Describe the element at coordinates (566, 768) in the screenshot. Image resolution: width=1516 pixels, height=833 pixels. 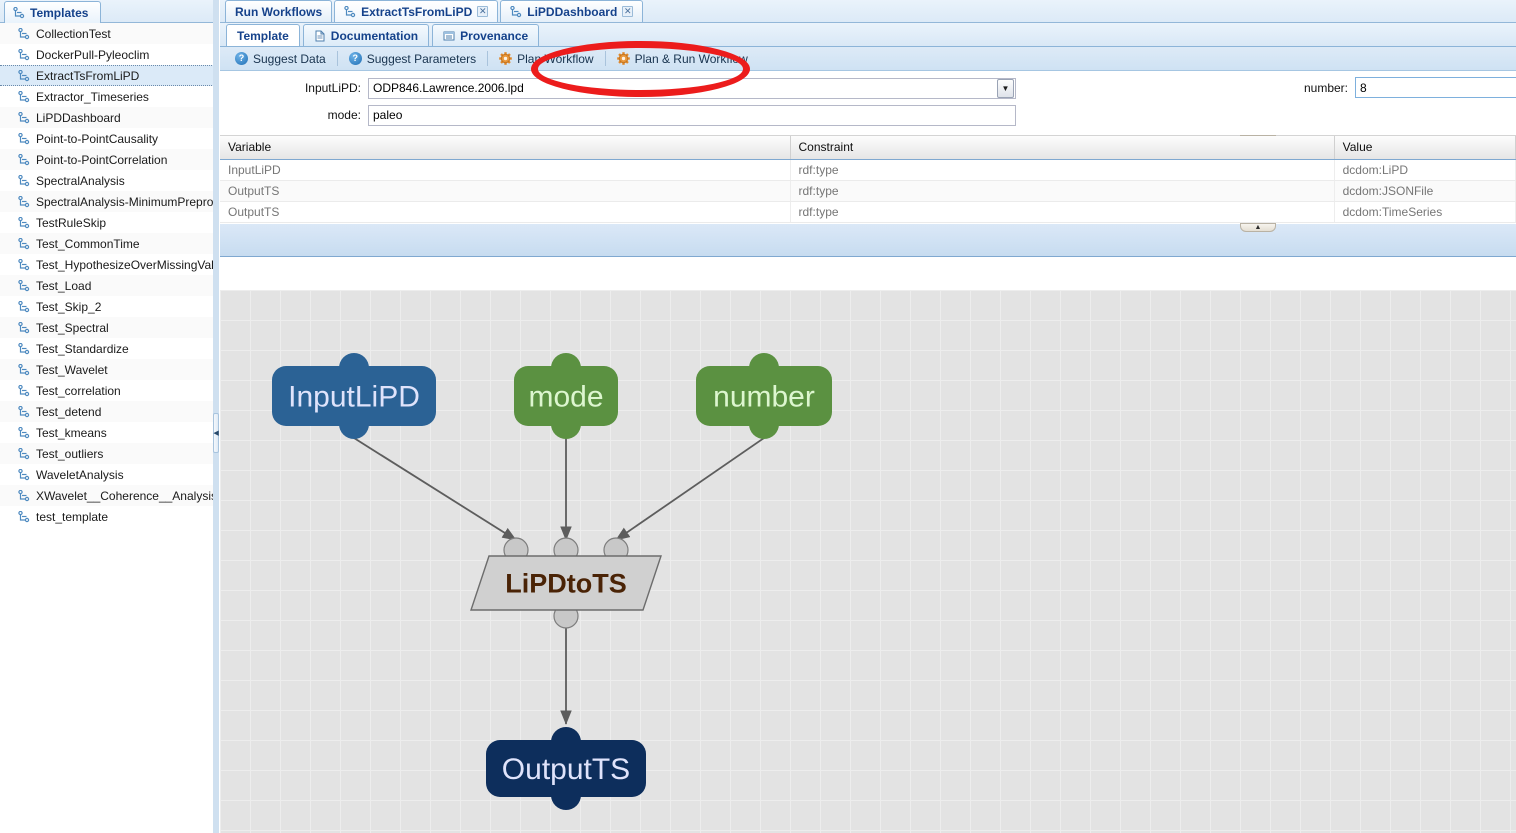
I see `diagram-node: OutputTS` at that location.